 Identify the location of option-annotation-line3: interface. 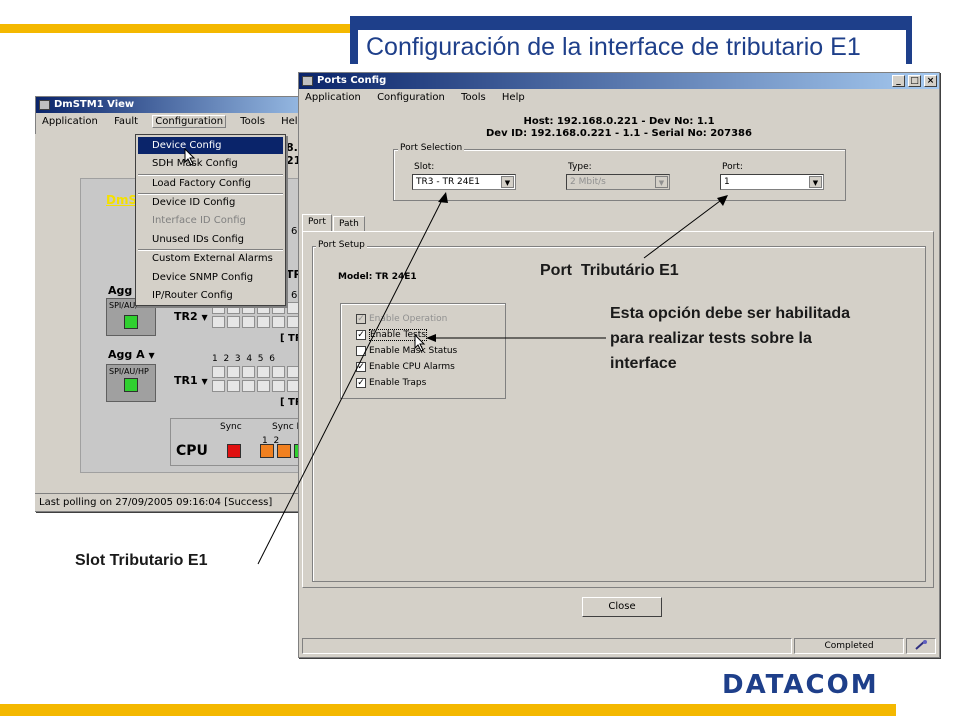
(643, 363).